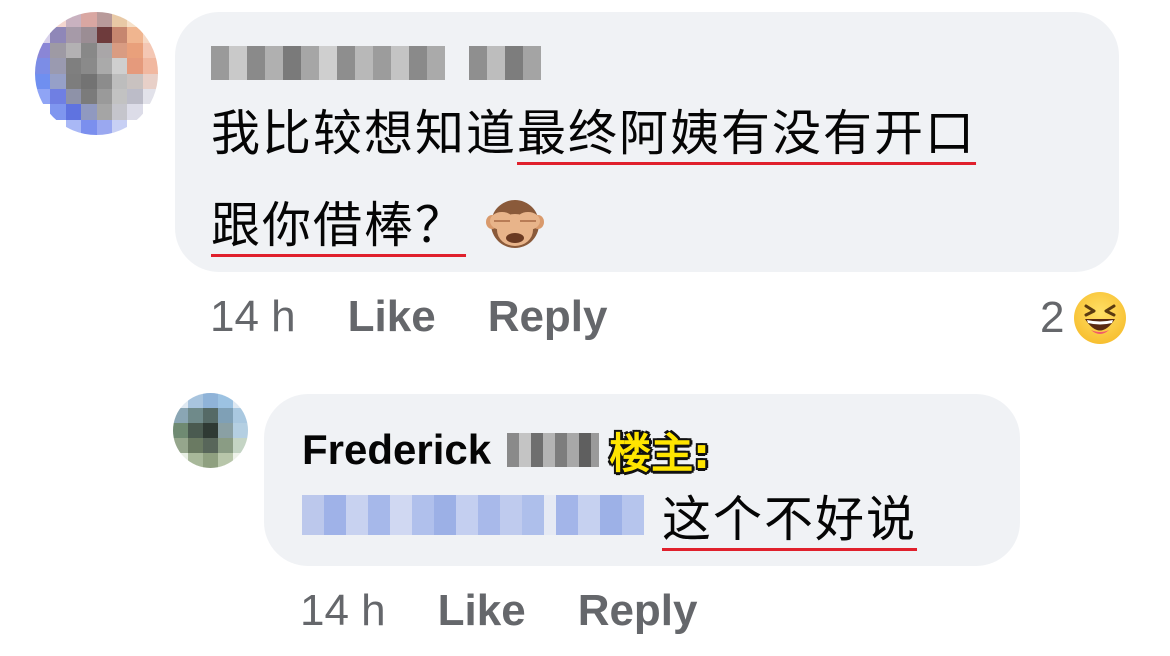  Describe the element at coordinates (1052, 317) in the screenshot. I see `reaction-count: 2` at that location.